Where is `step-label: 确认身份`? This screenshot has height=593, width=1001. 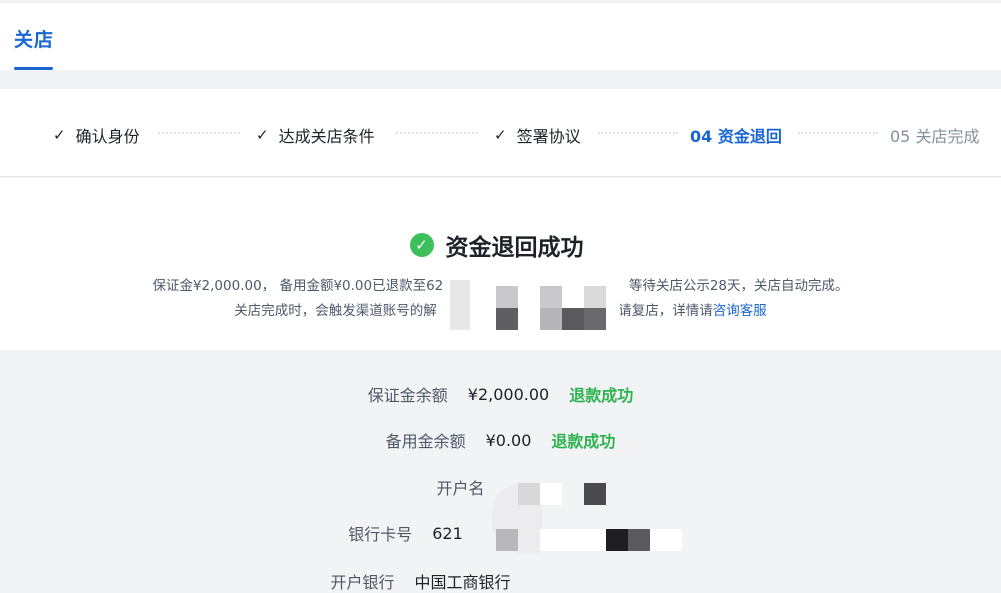
step-label: 确认身份 is located at coordinates (107, 136).